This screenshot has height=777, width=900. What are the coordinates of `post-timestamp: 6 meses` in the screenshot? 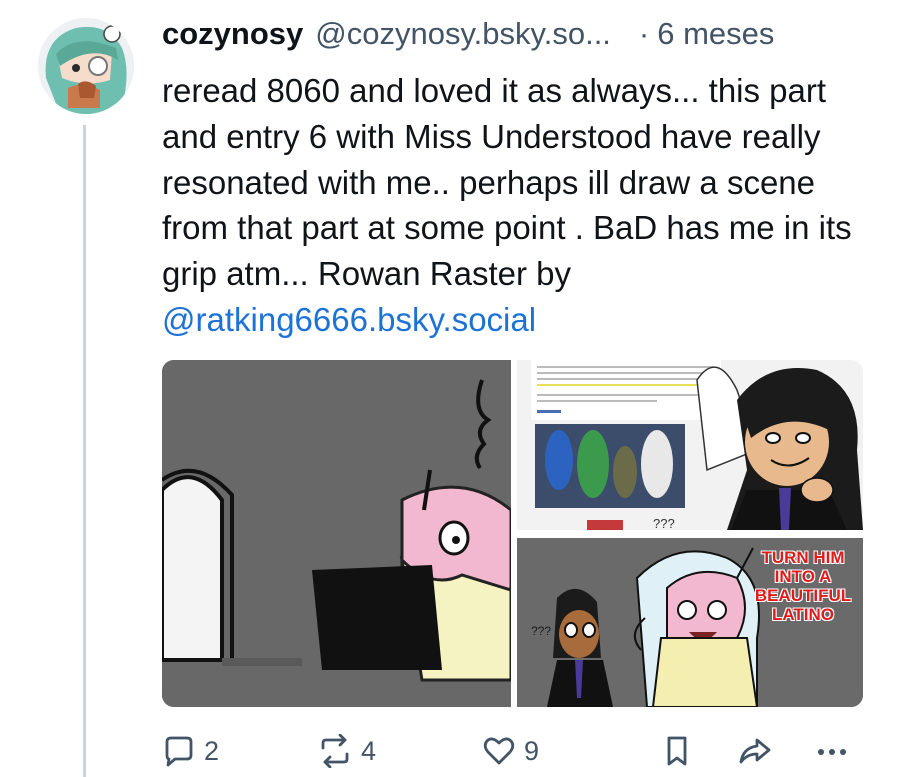 It's located at (715, 34).